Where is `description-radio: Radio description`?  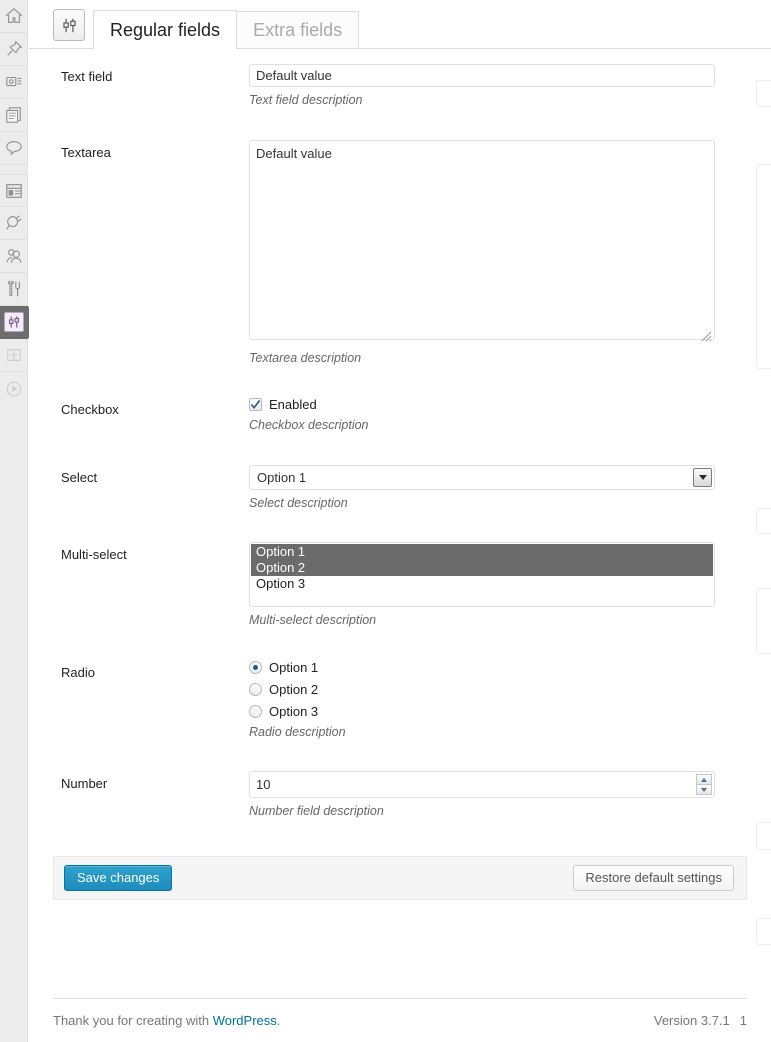 description-radio: Radio description is located at coordinates (297, 731).